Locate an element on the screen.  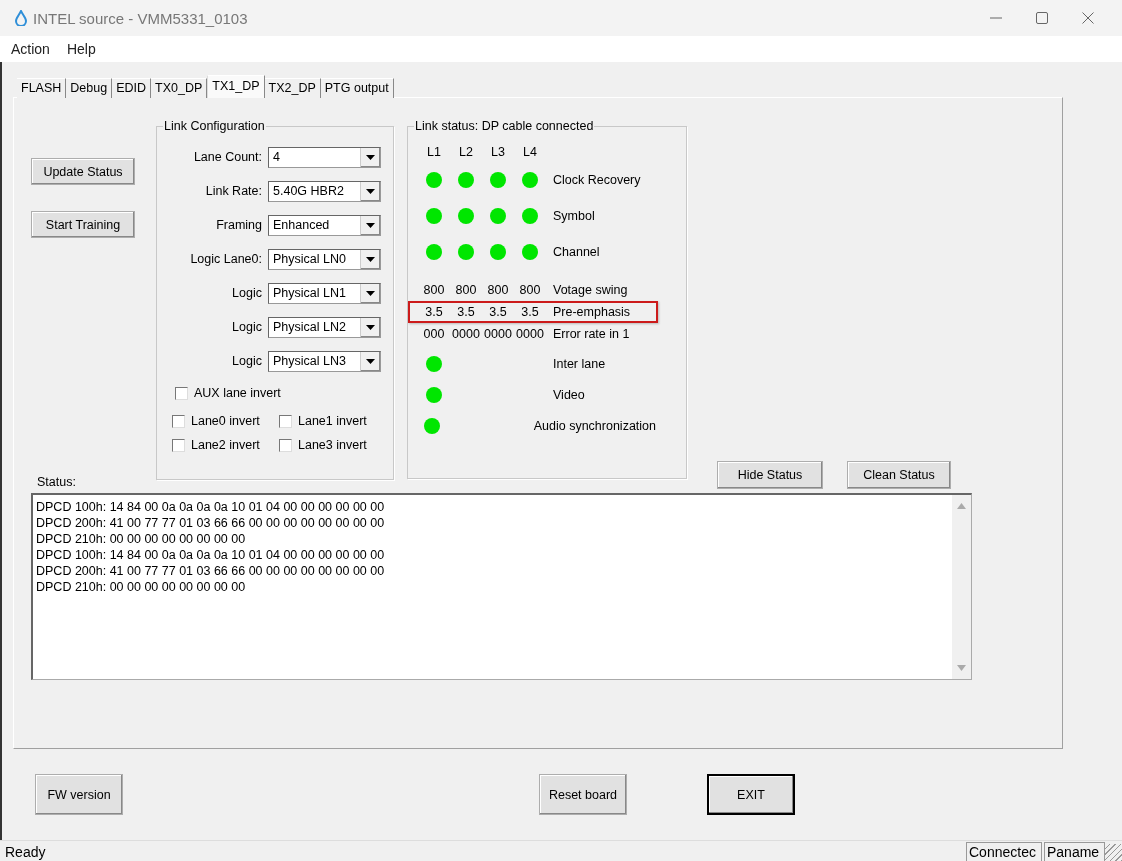
status-label: Votage swing is located at coordinates (590, 290).